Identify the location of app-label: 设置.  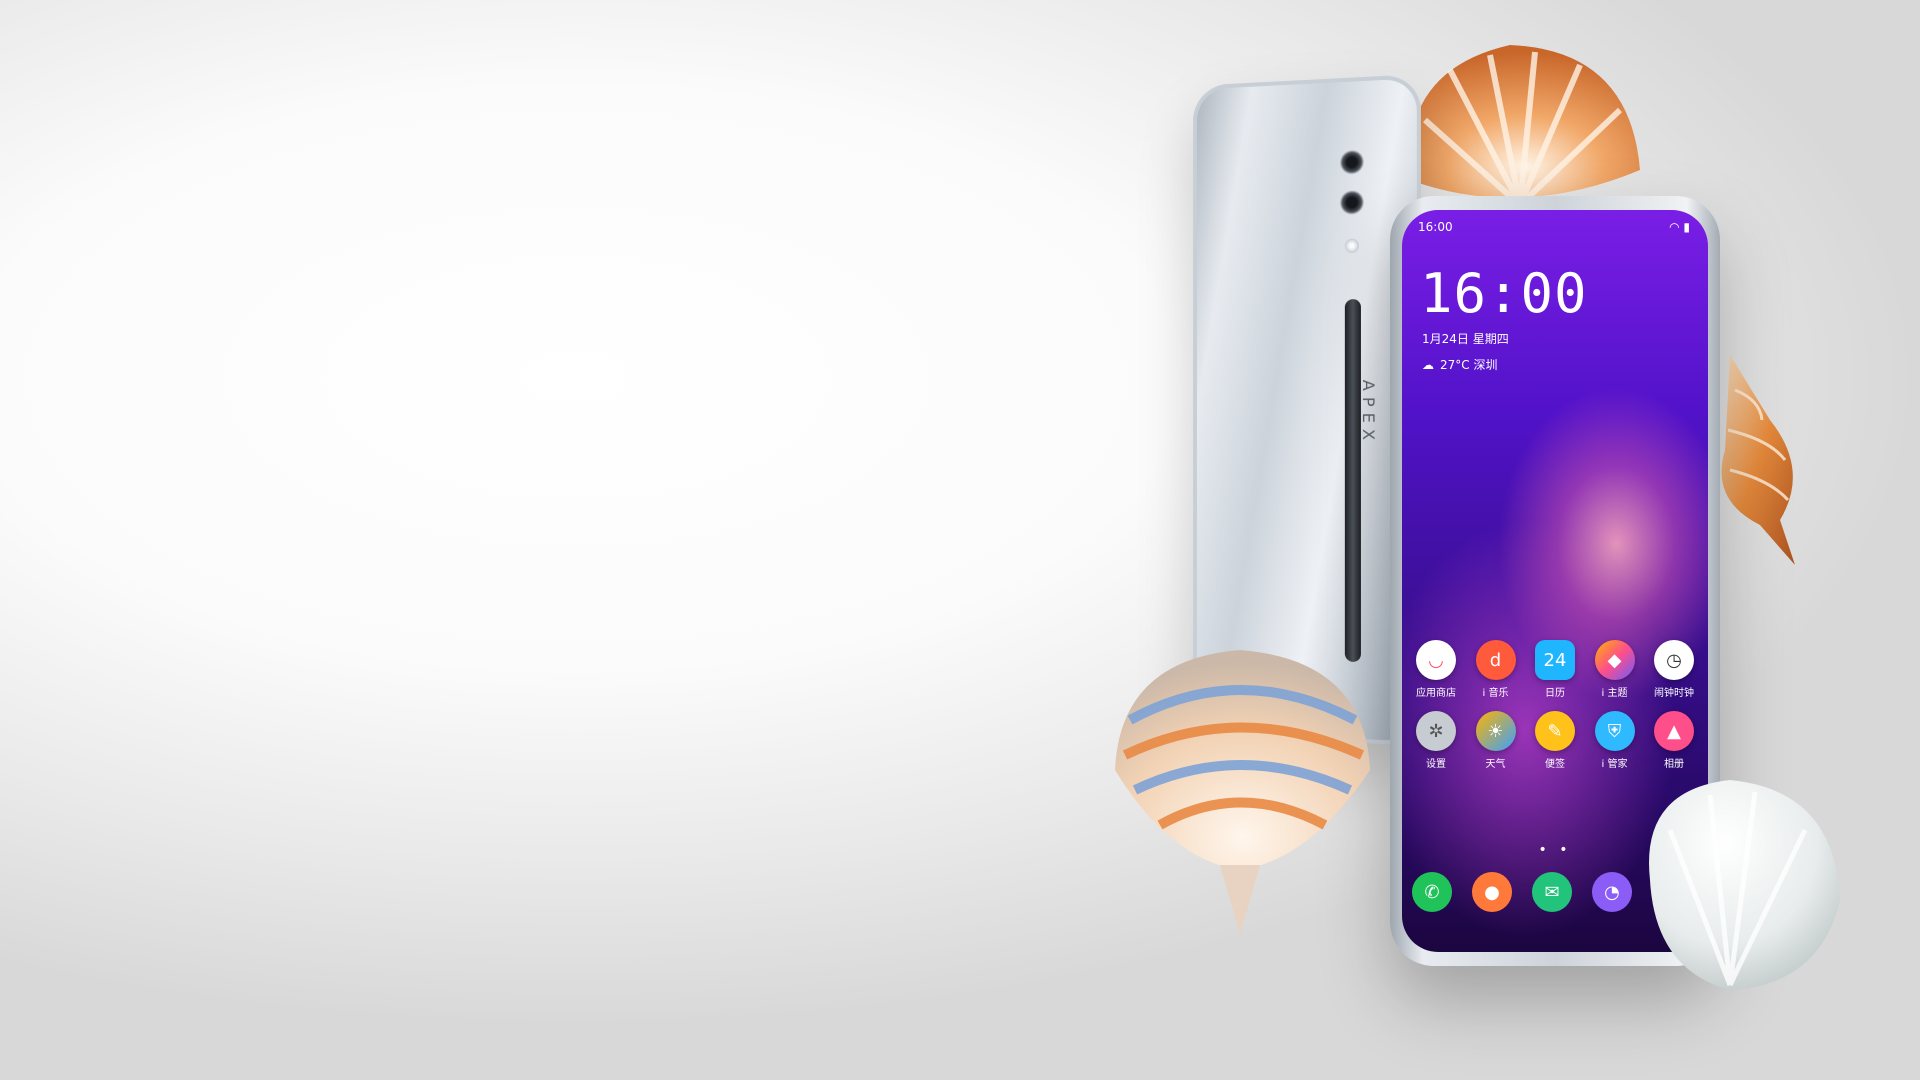
(1436, 762).